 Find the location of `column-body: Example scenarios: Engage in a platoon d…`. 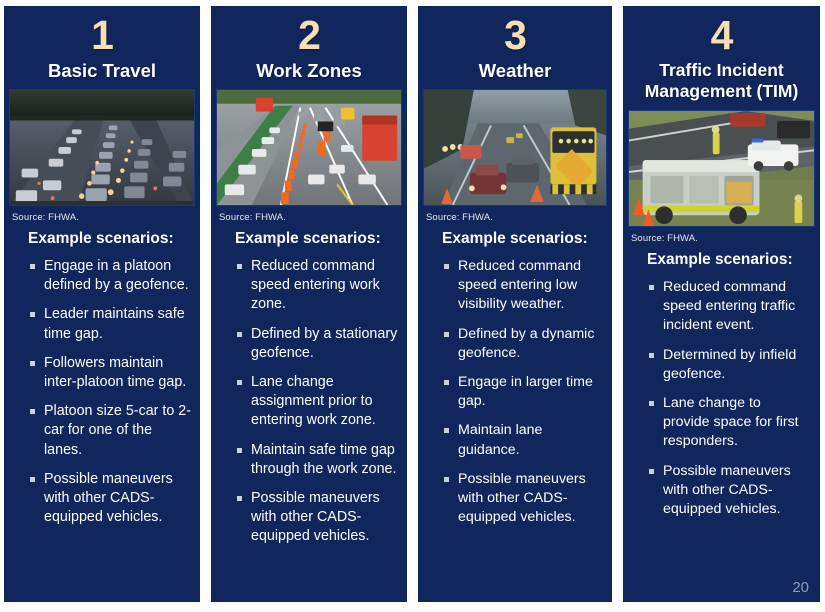

column-body: Example scenarios: Engage in a platoon d… is located at coordinates (102, 414).